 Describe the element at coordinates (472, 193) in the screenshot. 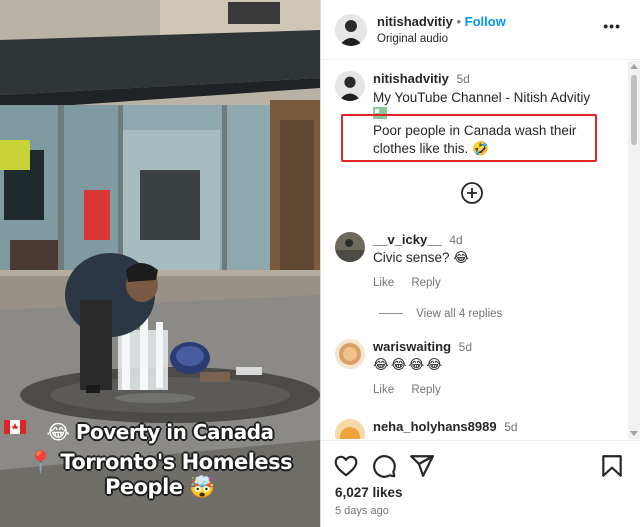

I see `load-more-comments-button` at that location.